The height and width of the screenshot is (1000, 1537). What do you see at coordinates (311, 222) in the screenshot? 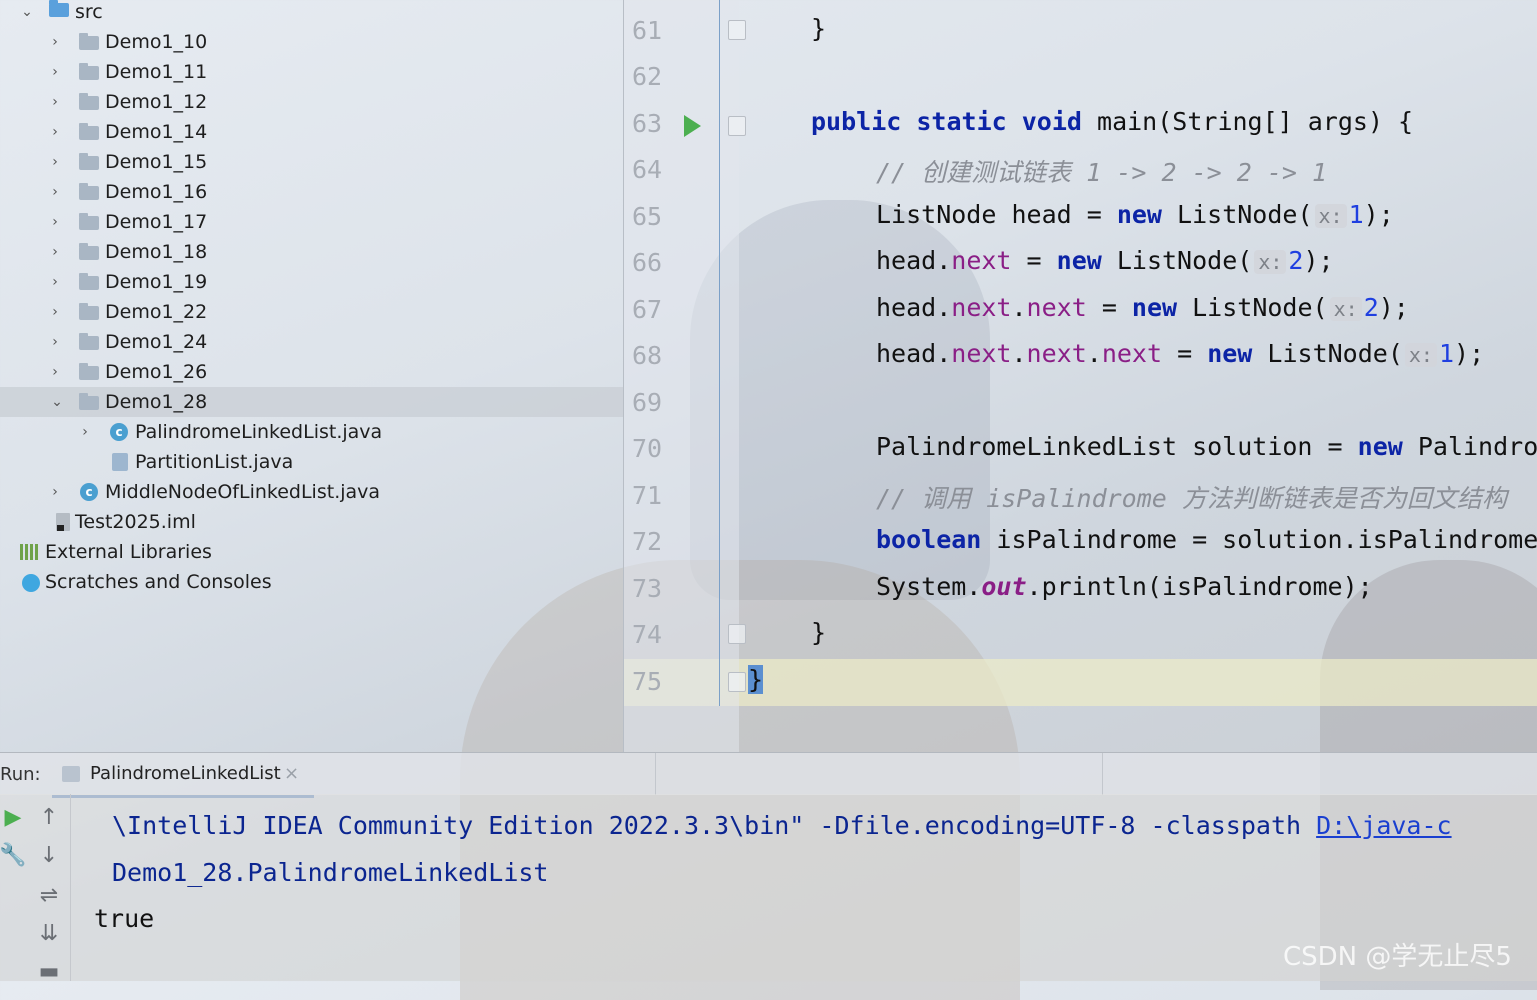
I see `tree-item-demo1-17: › Demo1_17` at bounding box center [311, 222].